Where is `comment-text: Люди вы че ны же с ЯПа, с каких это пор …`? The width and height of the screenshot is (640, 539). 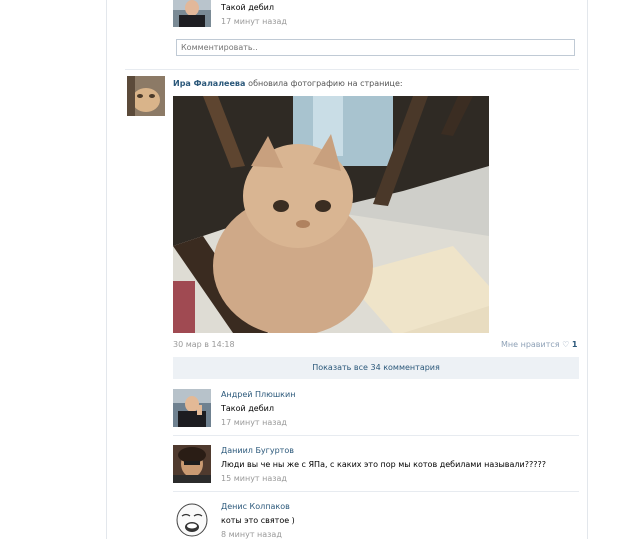 comment-text: Люди вы че ны же с ЯПа, с каких это пор … is located at coordinates (383, 464).